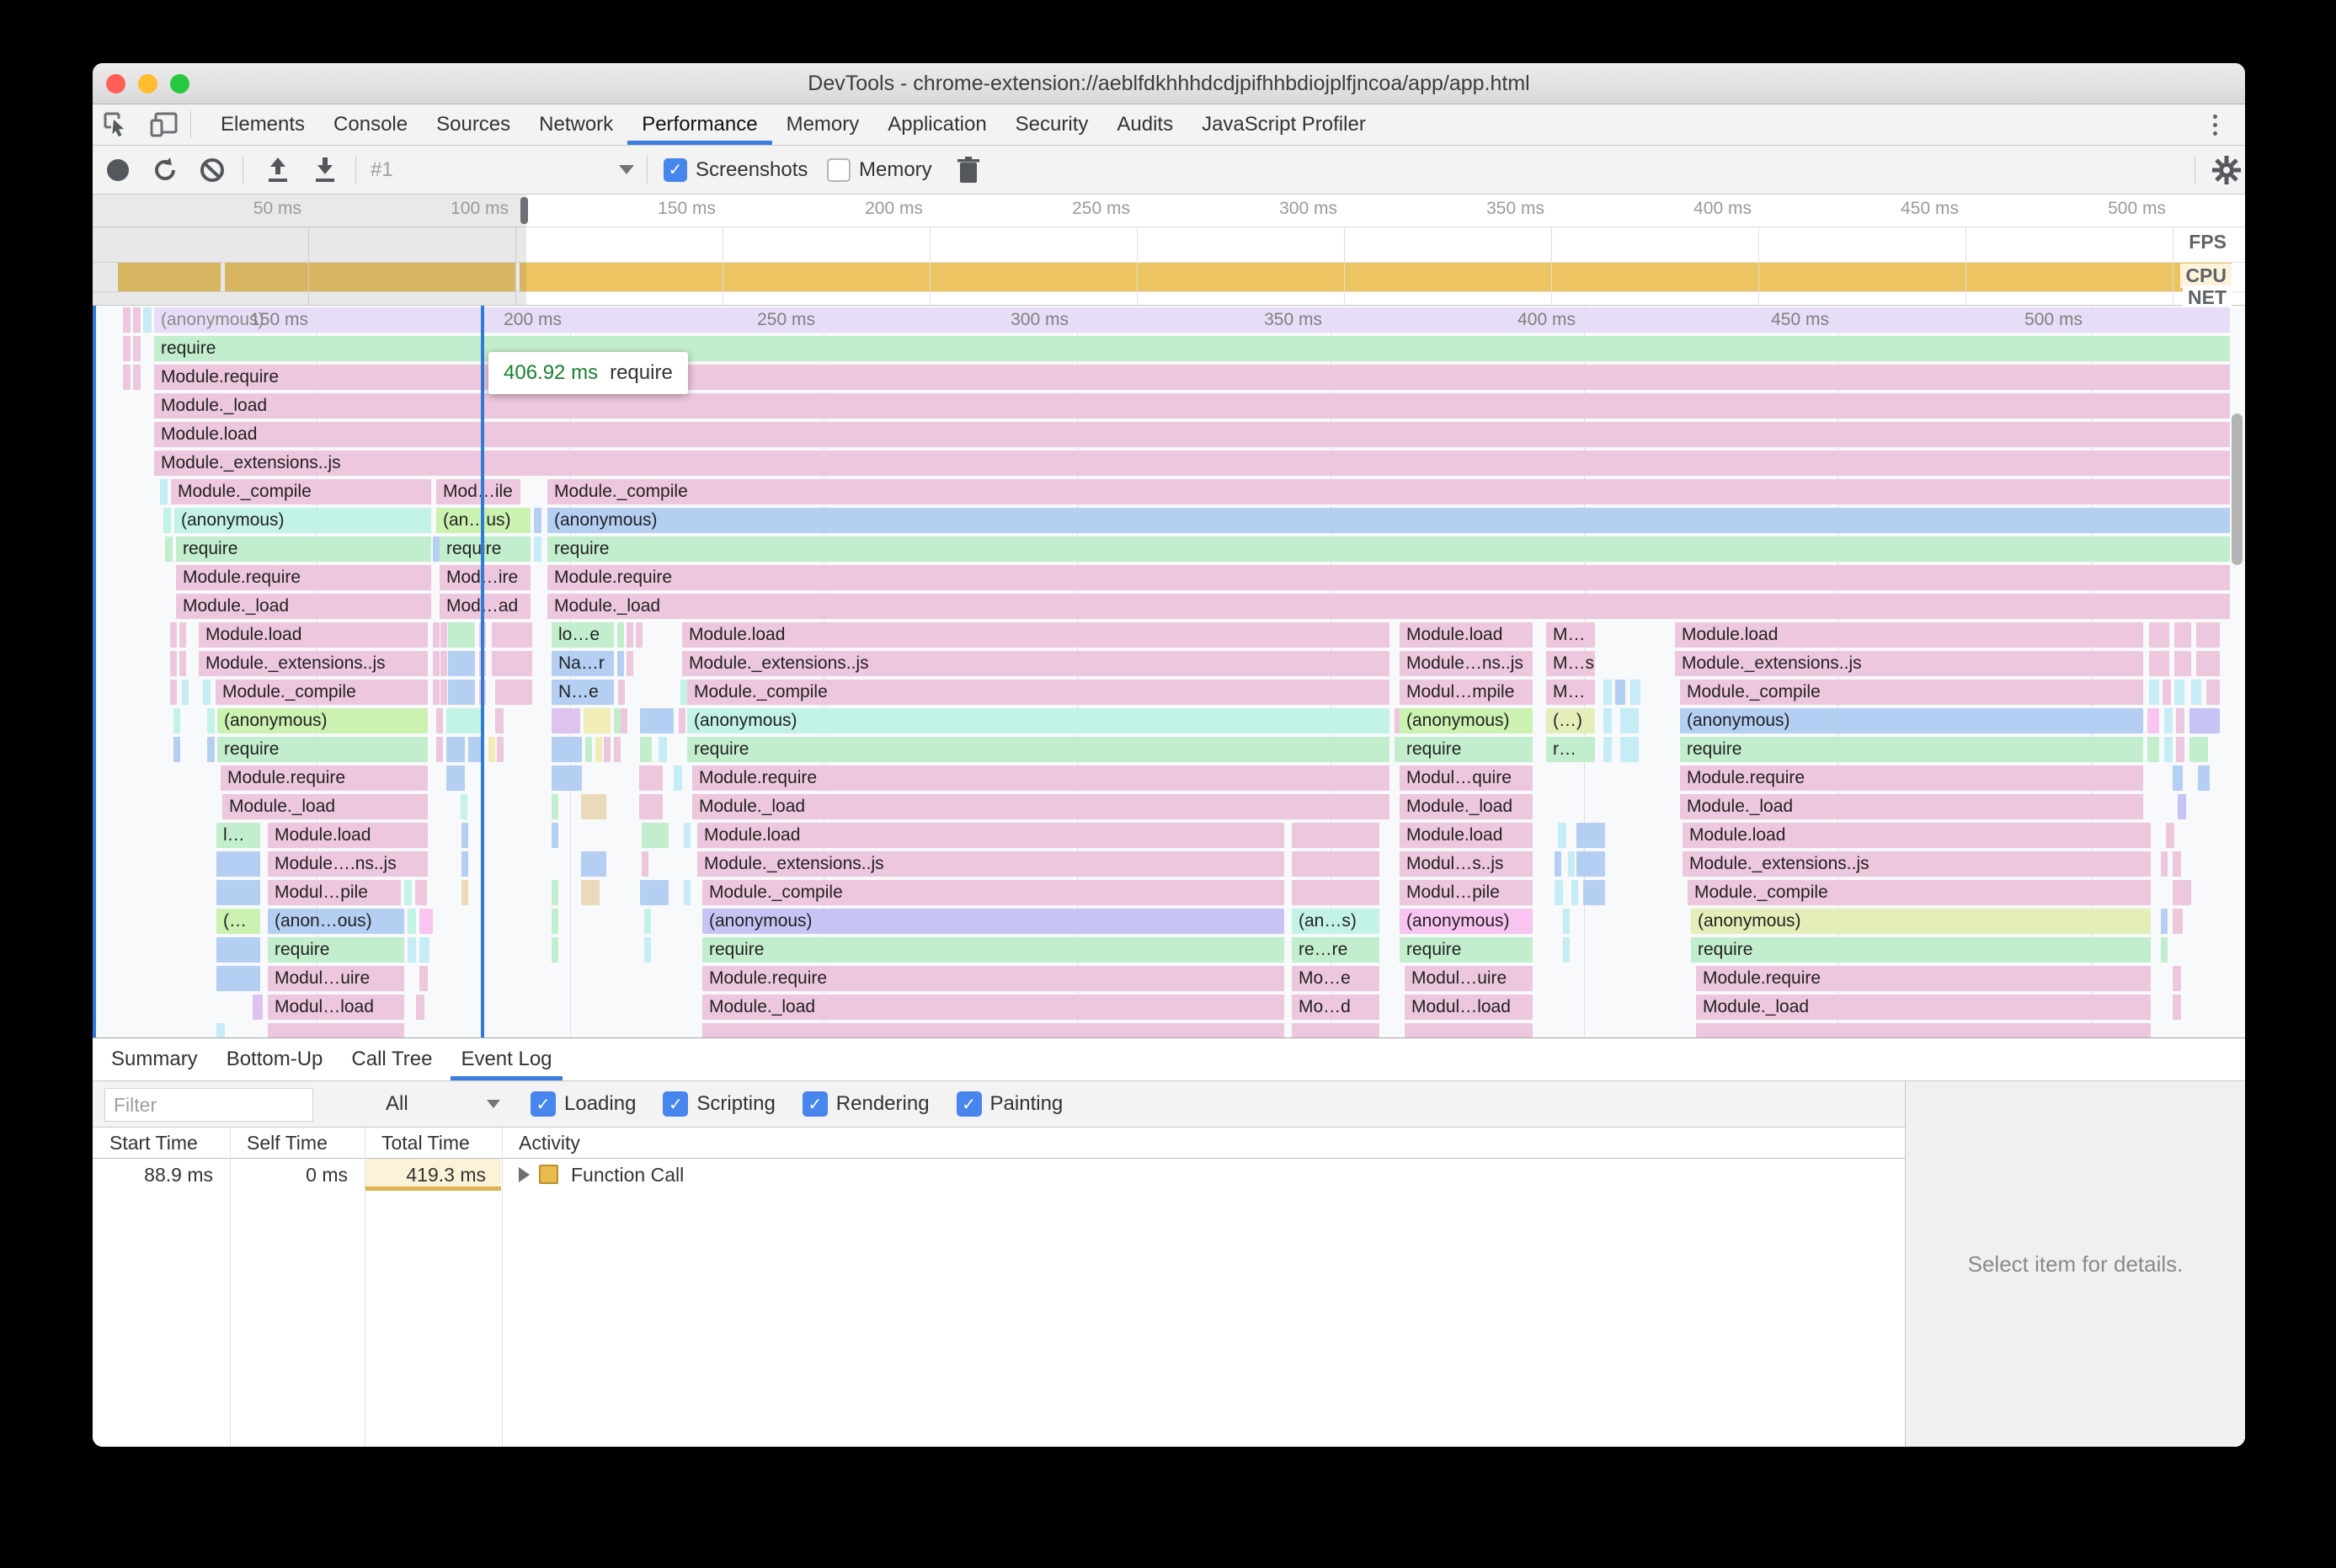 The width and height of the screenshot is (2336, 1568). What do you see at coordinates (506, 1059) in the screenshot?
I see `details-tab-event-log: Event Log` at bounding box center [506, 1059].